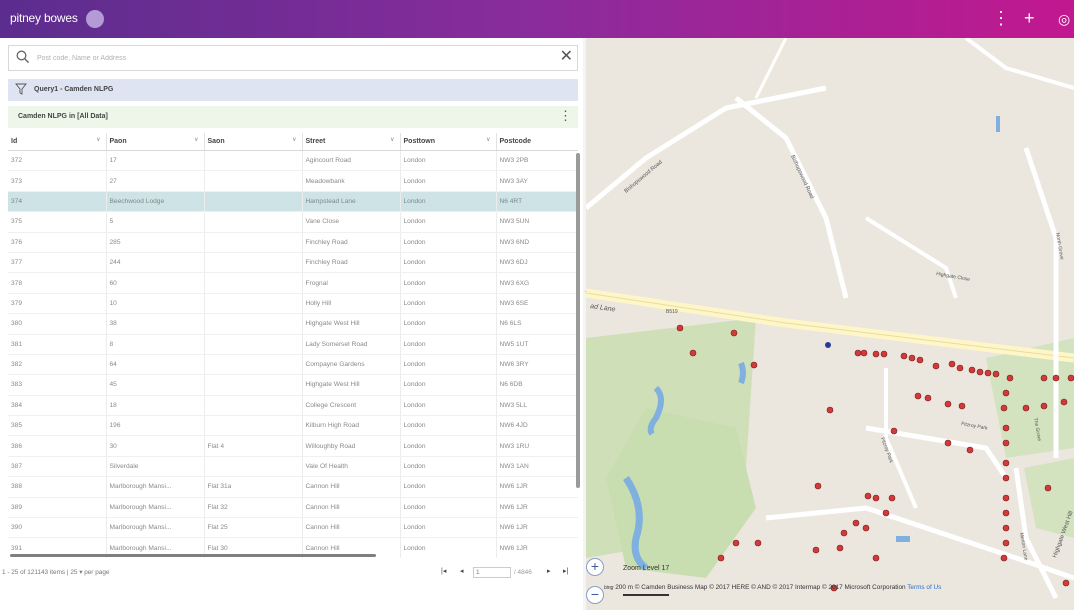  I want to click on table-cell: NW3 6DJ, so click(537, 263).